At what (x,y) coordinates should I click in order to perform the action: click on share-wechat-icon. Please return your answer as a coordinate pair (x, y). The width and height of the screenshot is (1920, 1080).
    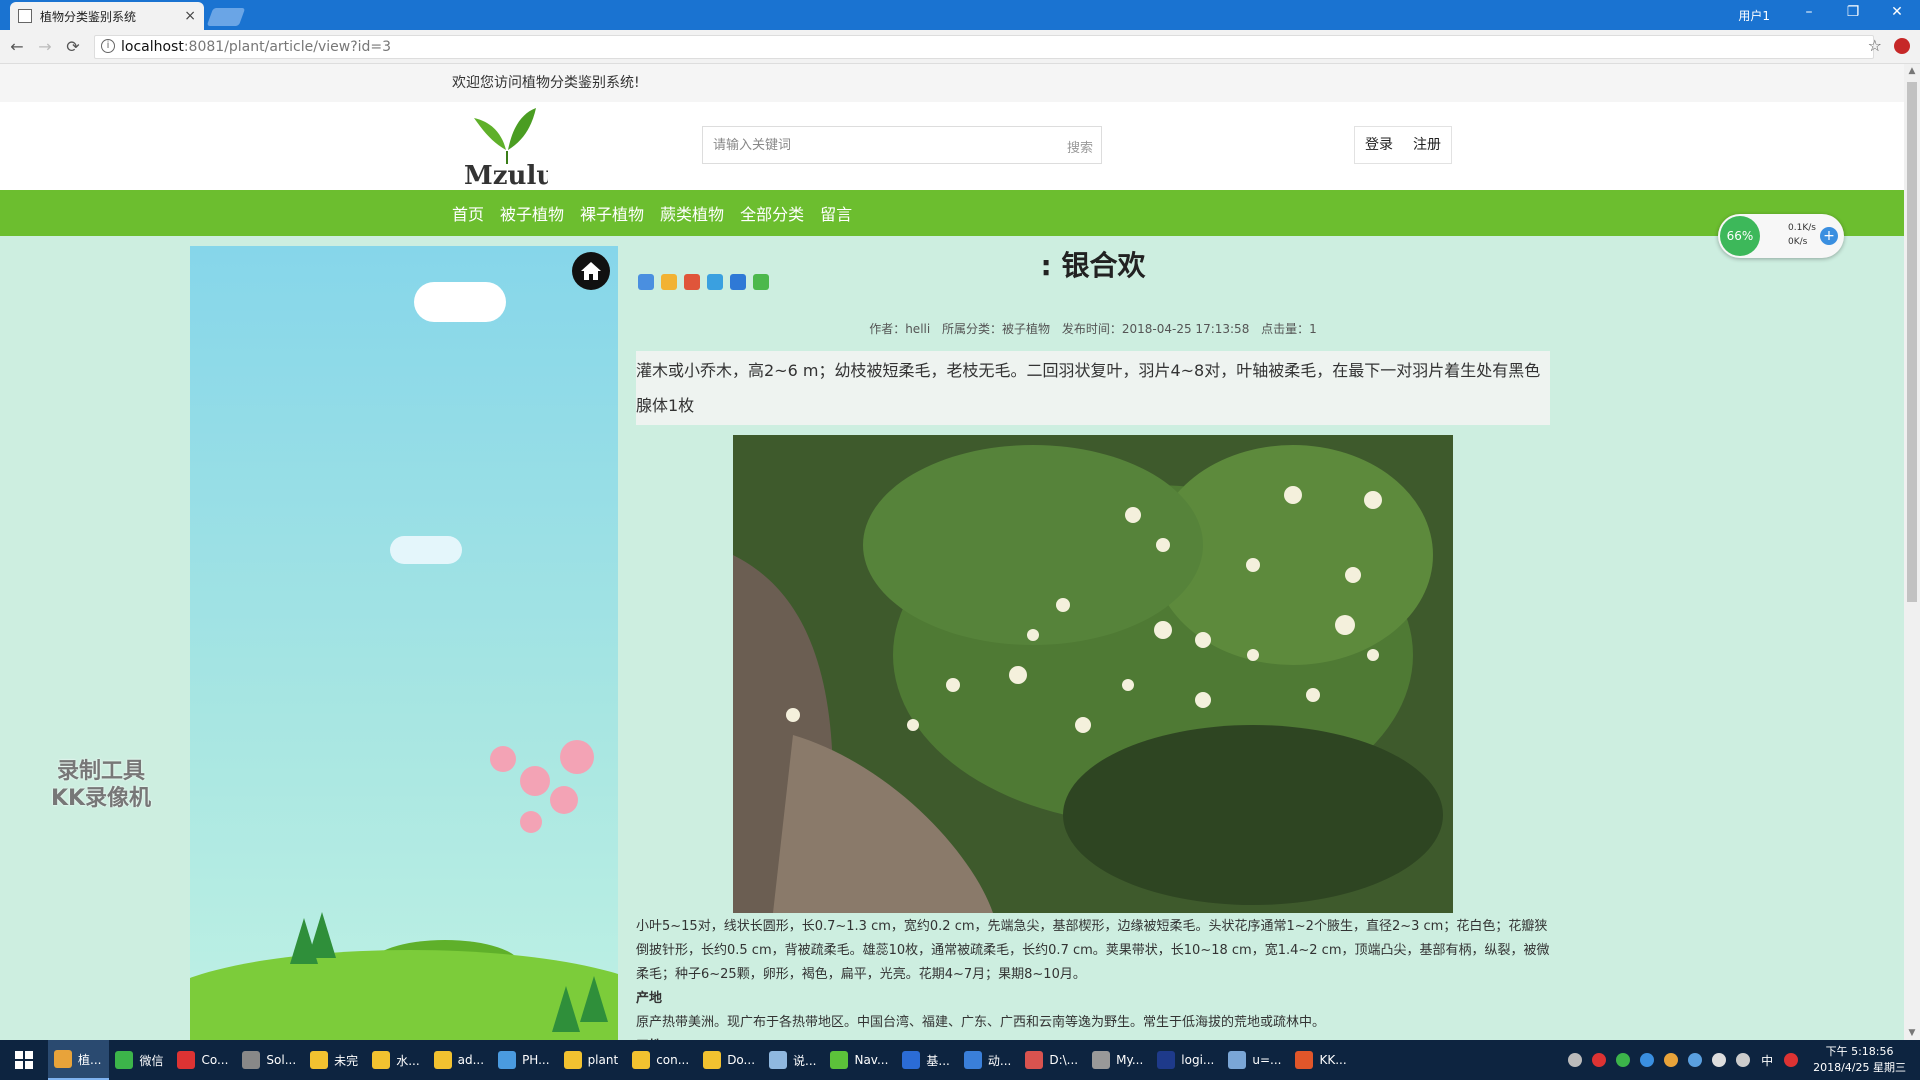
    Looking at the image, I should click on (761, 282).